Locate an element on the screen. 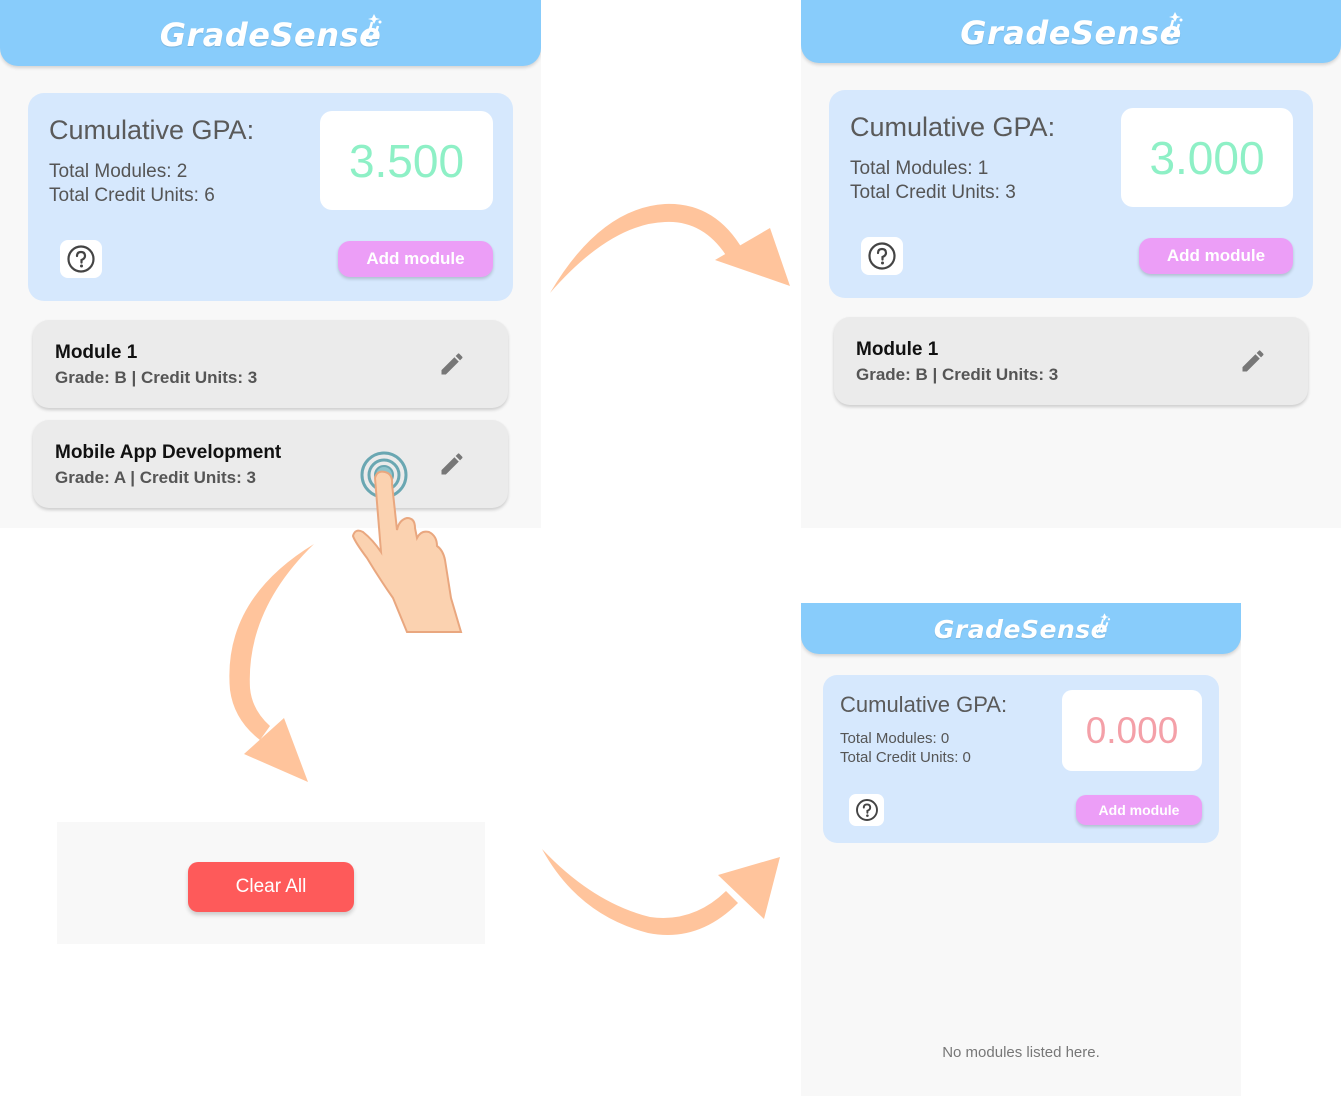 Image resolution: width=1341 pixels, height=1096 pixels. total-modules: Total Modules: 0 is located at coordinates (895, 738).